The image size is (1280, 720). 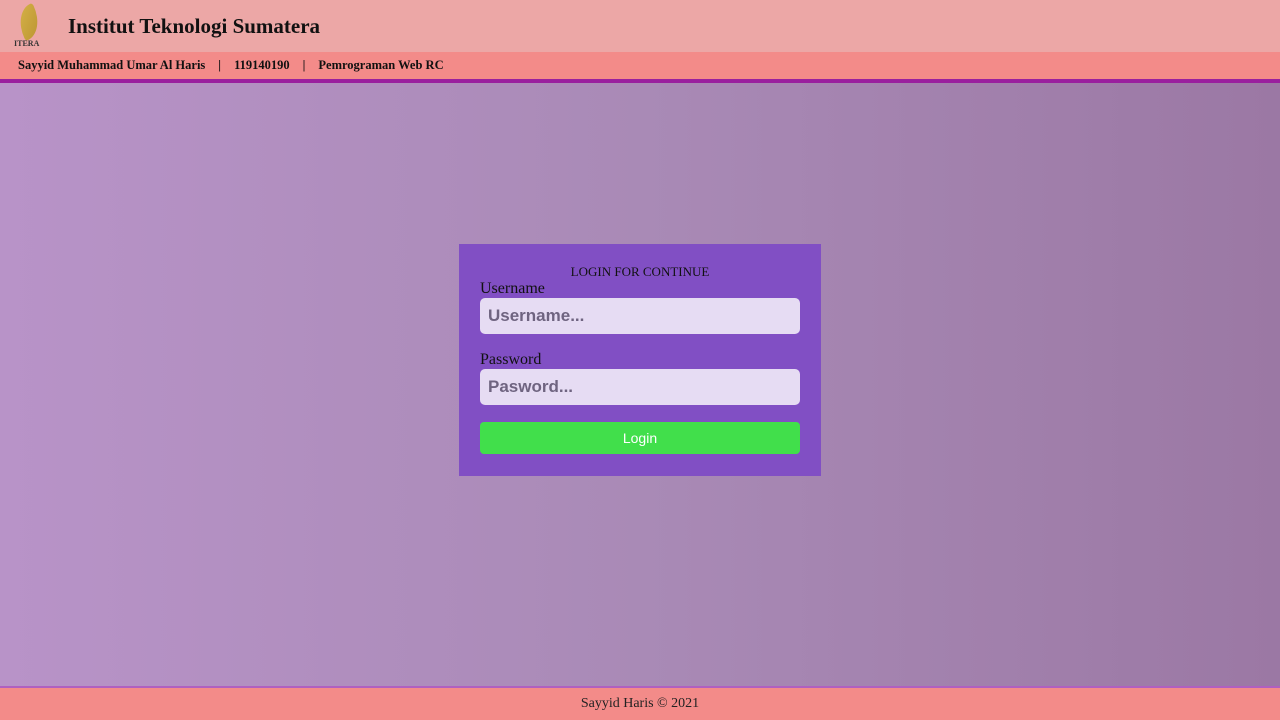 What do you see at coordinates (640, 387) in the screenshot?
I see `password-input` at bounding box center [640, 387].